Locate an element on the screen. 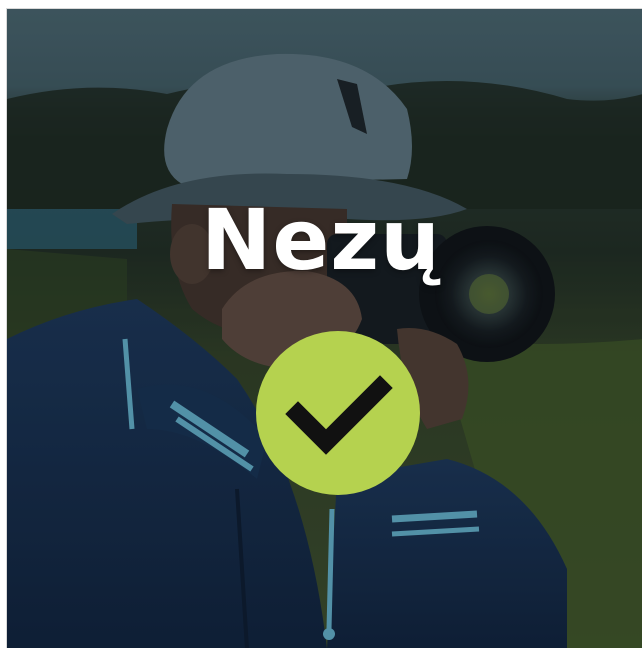 This screenshot has width=642, height=648. checkmark-icon is located at coordinates (339, 415).